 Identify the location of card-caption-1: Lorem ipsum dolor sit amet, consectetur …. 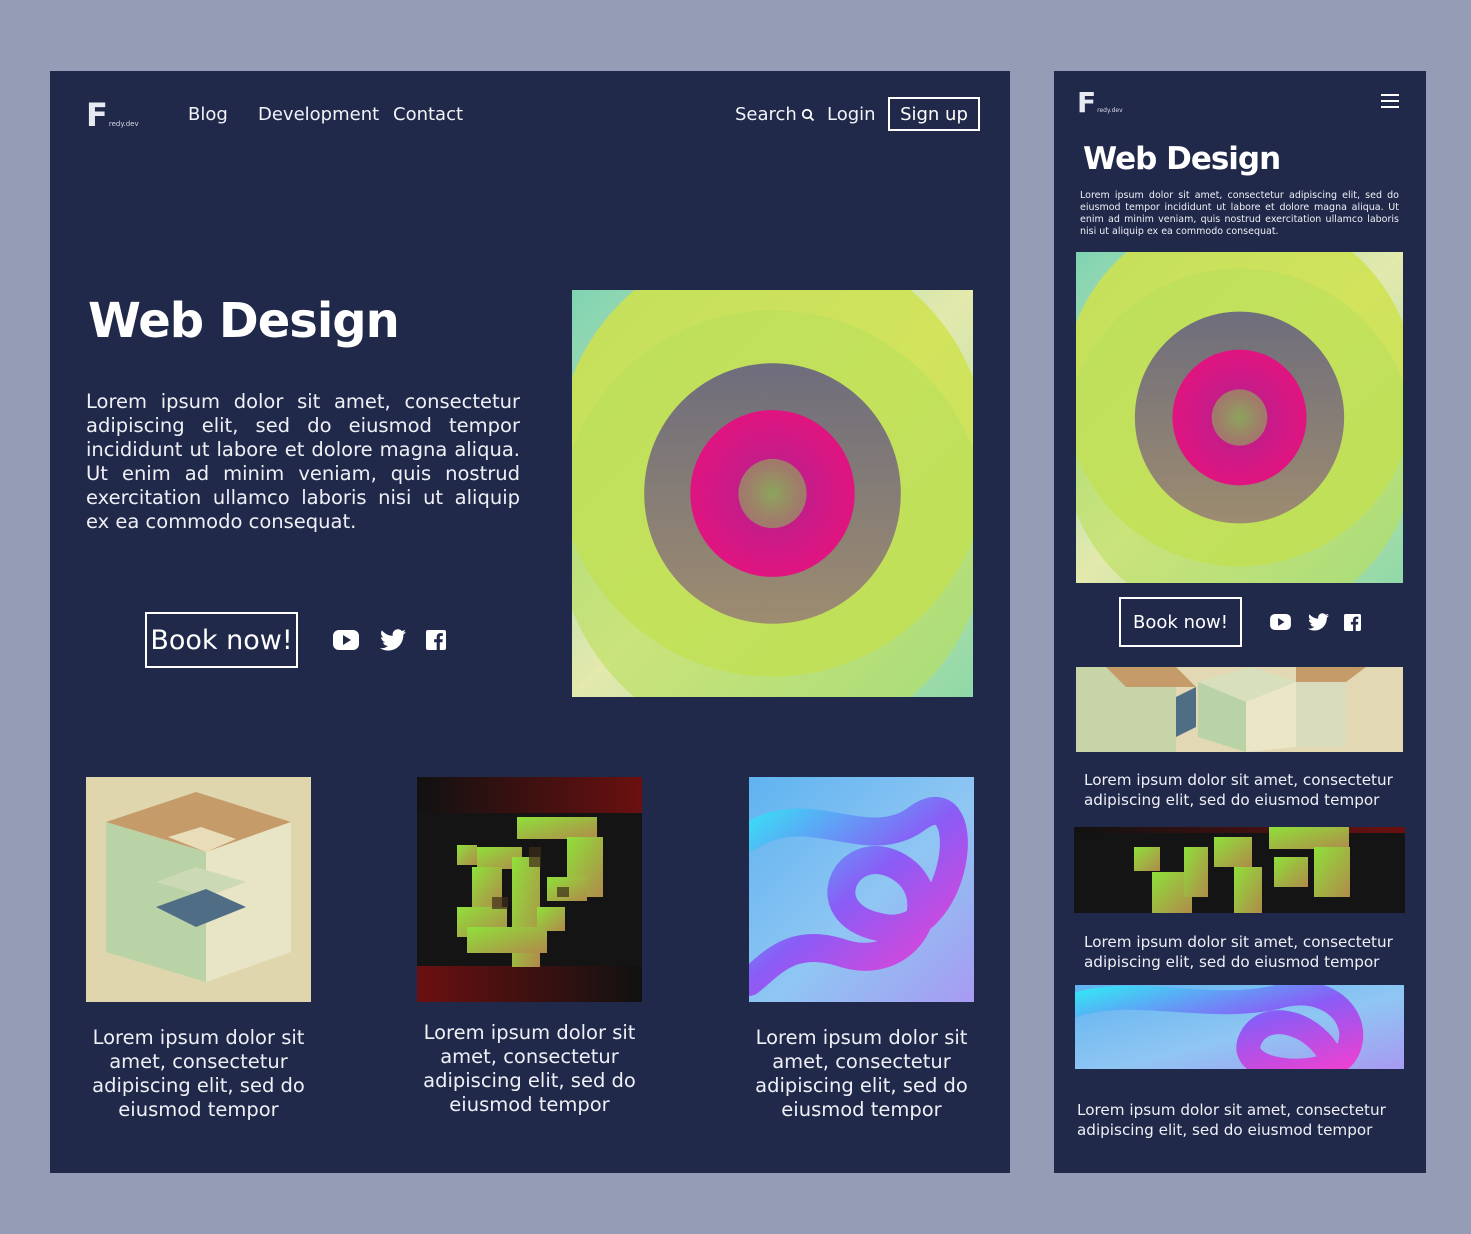
(198, 1073).